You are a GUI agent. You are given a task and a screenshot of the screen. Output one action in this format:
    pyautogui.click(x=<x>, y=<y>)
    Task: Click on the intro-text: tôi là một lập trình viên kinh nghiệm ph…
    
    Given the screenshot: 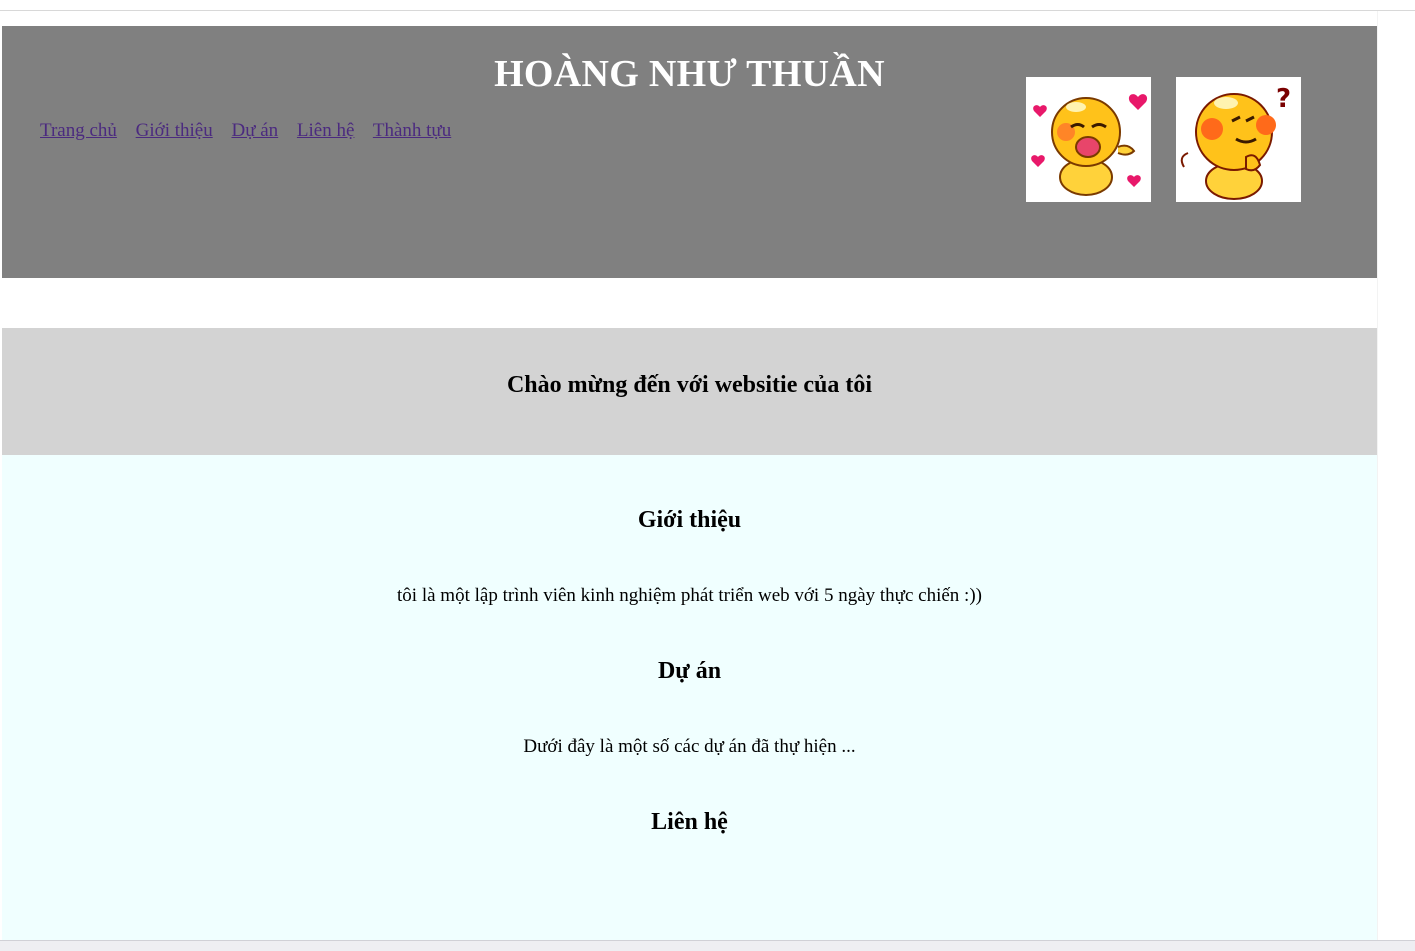 What is the action you would take?
    pyautogui.click(x=689, y=595)
    